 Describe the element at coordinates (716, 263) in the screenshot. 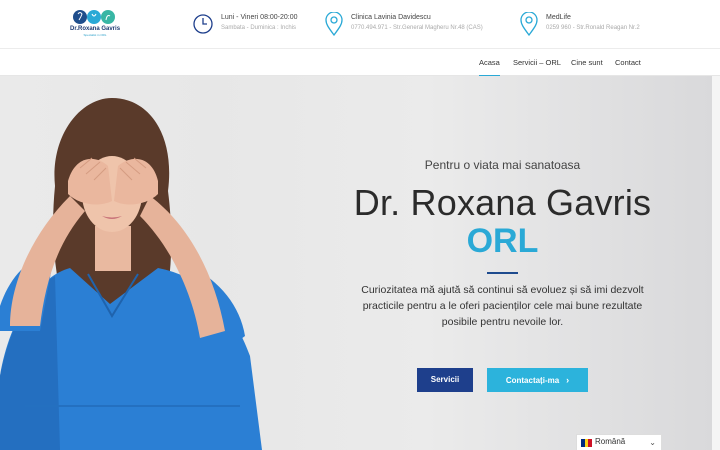

I see `scrollbar` at that location.